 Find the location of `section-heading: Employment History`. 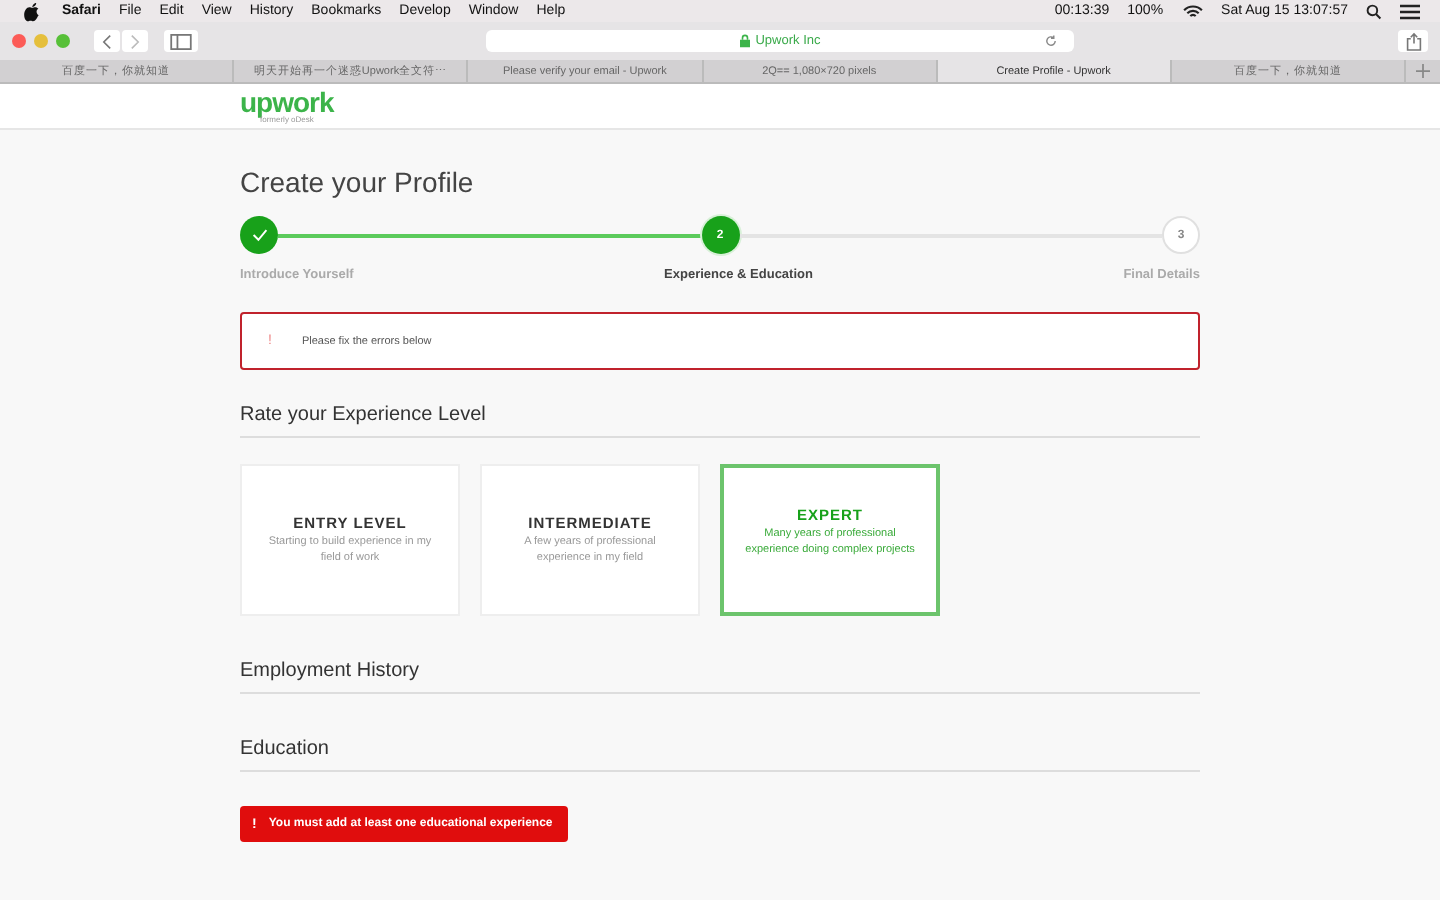

section-heading: Employment History is located at coordinates (720, 677).